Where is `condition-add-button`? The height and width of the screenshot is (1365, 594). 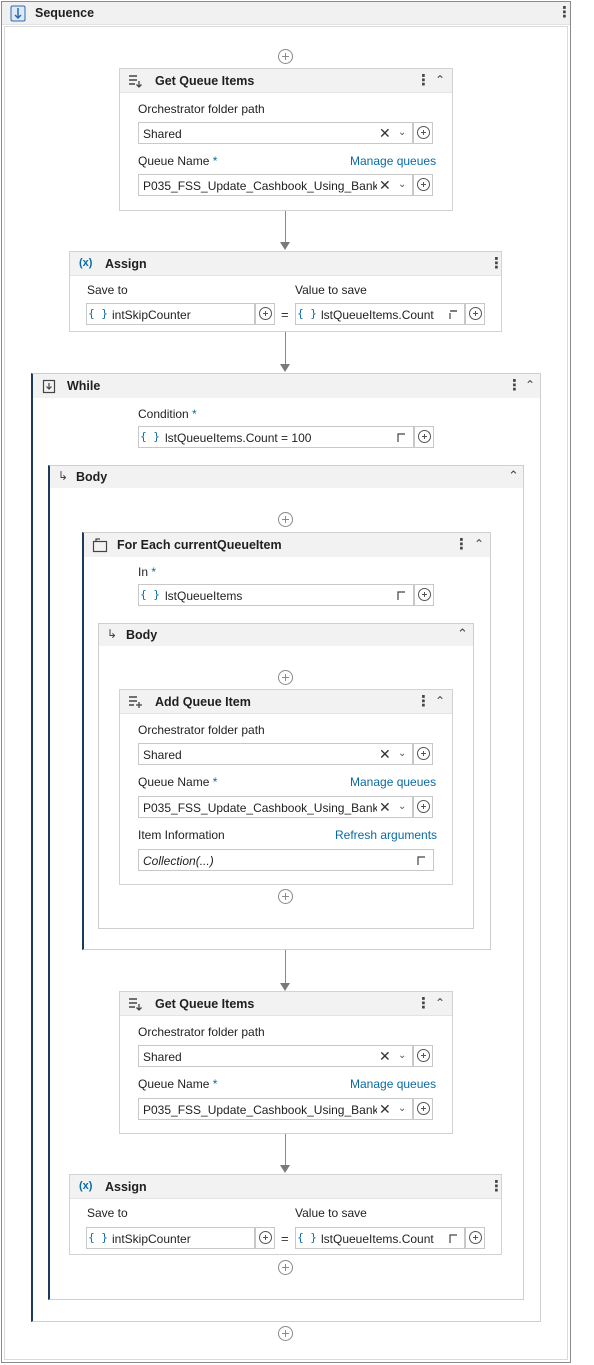
condition-add-button is located at coordinates (424, 437).